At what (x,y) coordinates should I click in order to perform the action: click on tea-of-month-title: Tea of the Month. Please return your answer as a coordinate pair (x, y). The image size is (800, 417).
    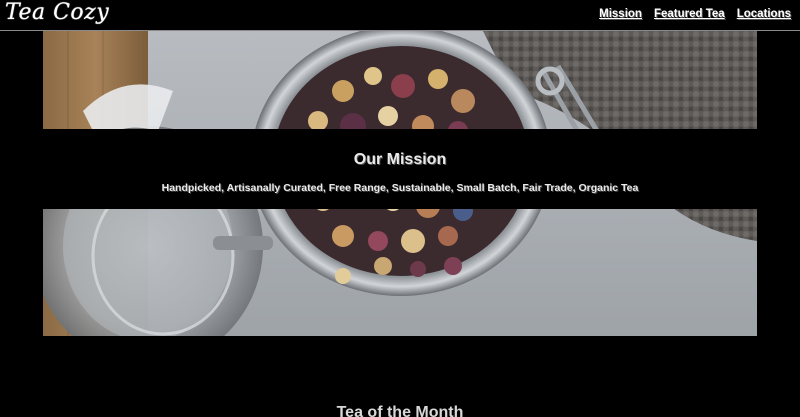
    Looking at the image, I should click on (400, 410).